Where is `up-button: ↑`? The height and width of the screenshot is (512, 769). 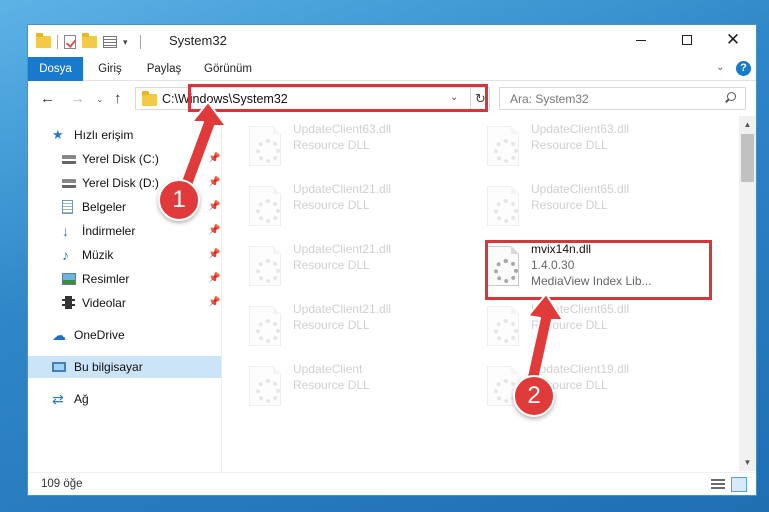
up-button: ↑ is located at coordinates (118, 98).